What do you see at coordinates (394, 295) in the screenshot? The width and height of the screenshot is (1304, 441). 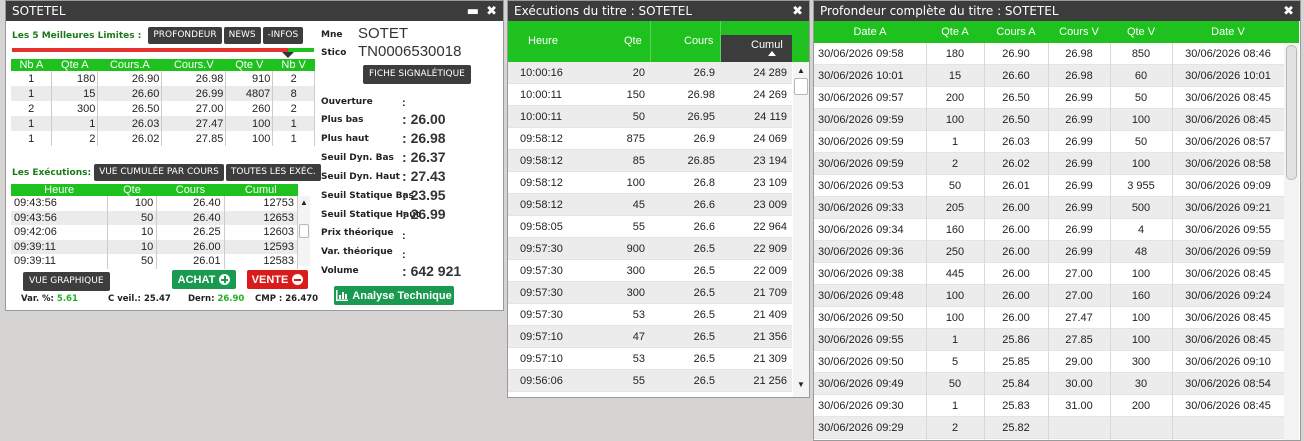 I see `analyse-technique-button: Analyse Technique` at bounding box center [394, 295].